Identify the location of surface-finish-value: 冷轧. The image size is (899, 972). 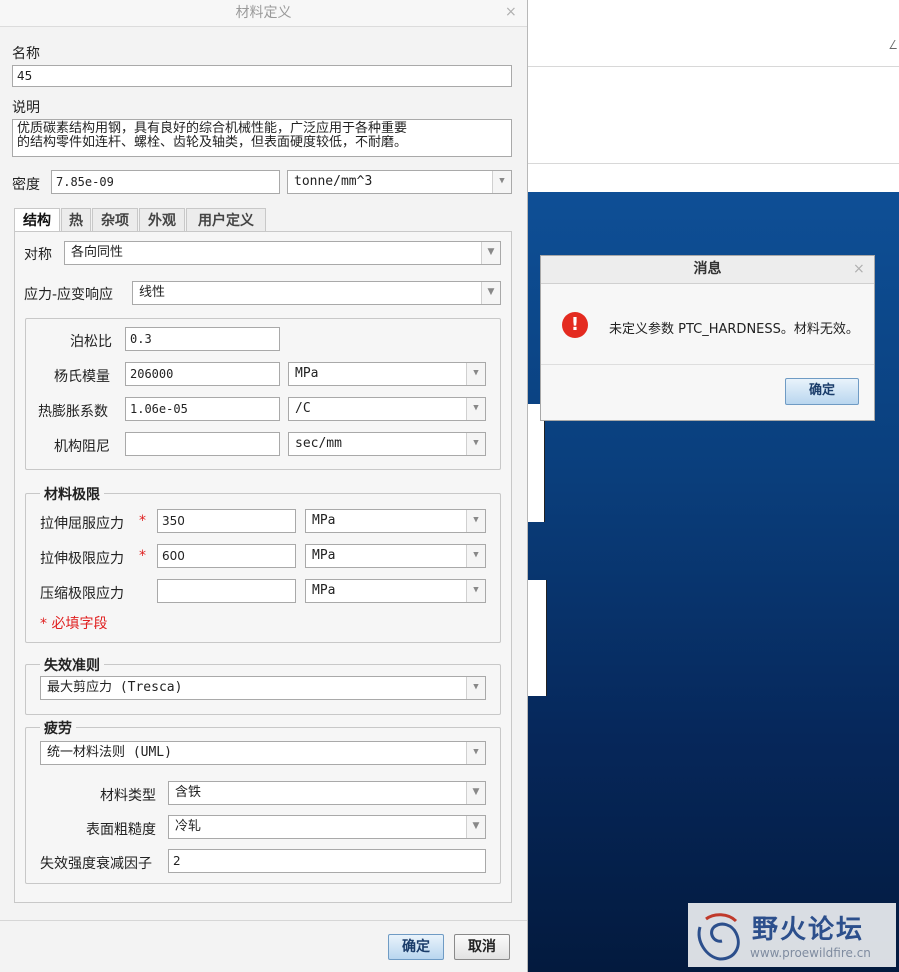
(188, 826).